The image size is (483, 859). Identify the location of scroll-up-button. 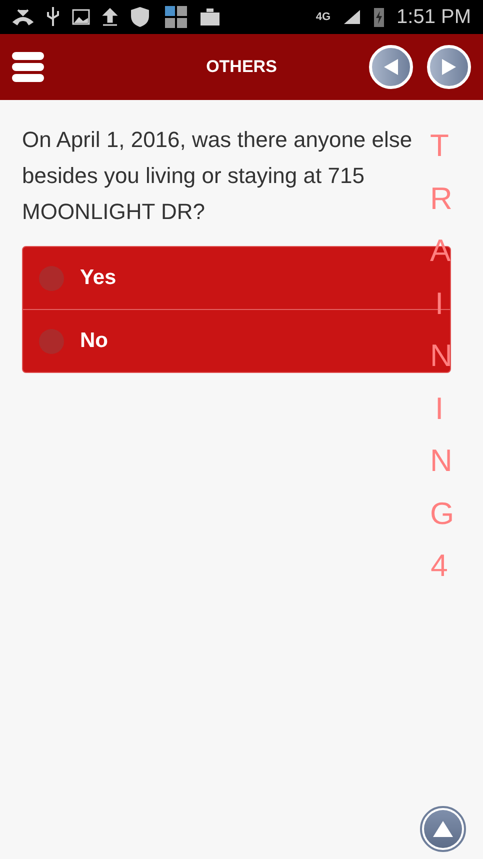
(443, 829).